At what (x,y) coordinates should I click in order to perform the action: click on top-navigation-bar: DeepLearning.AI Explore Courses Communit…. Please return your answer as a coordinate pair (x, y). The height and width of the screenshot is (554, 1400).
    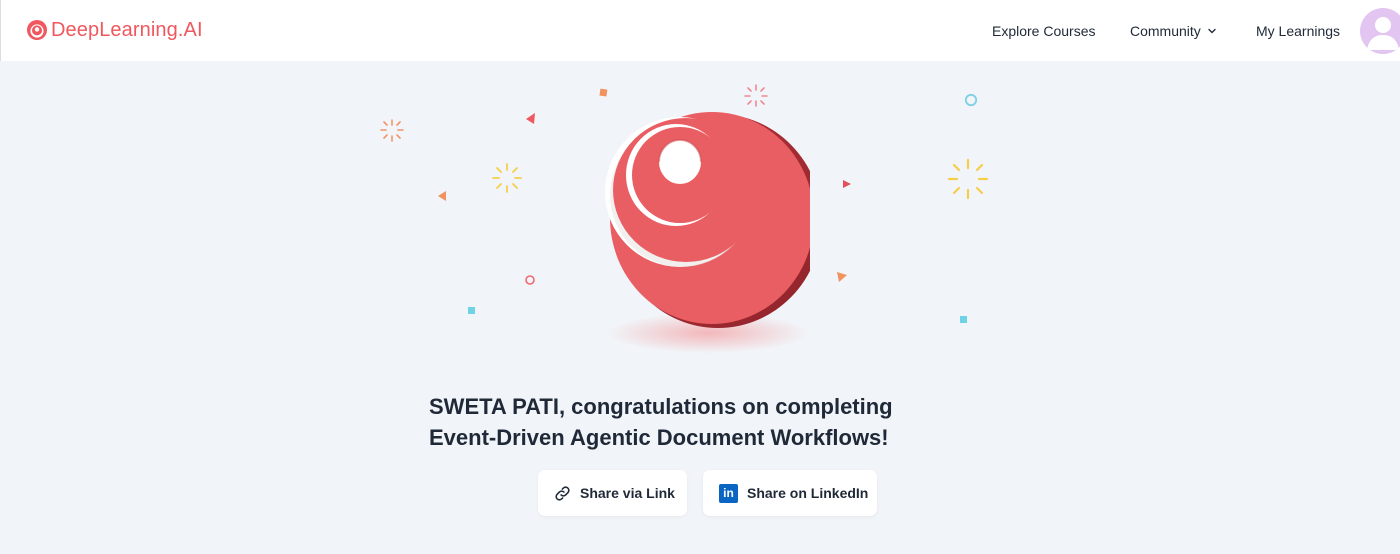
    Looking at the image, I should click on (700, 30).